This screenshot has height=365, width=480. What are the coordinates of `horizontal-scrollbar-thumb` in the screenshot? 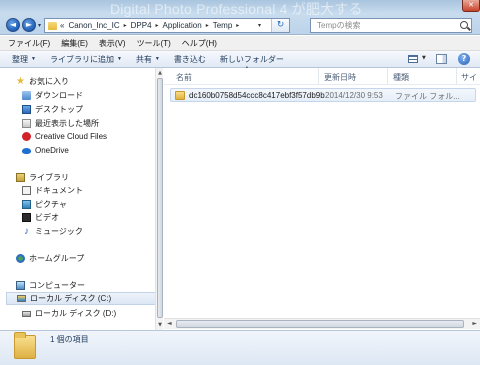 It's located at (320, 324).